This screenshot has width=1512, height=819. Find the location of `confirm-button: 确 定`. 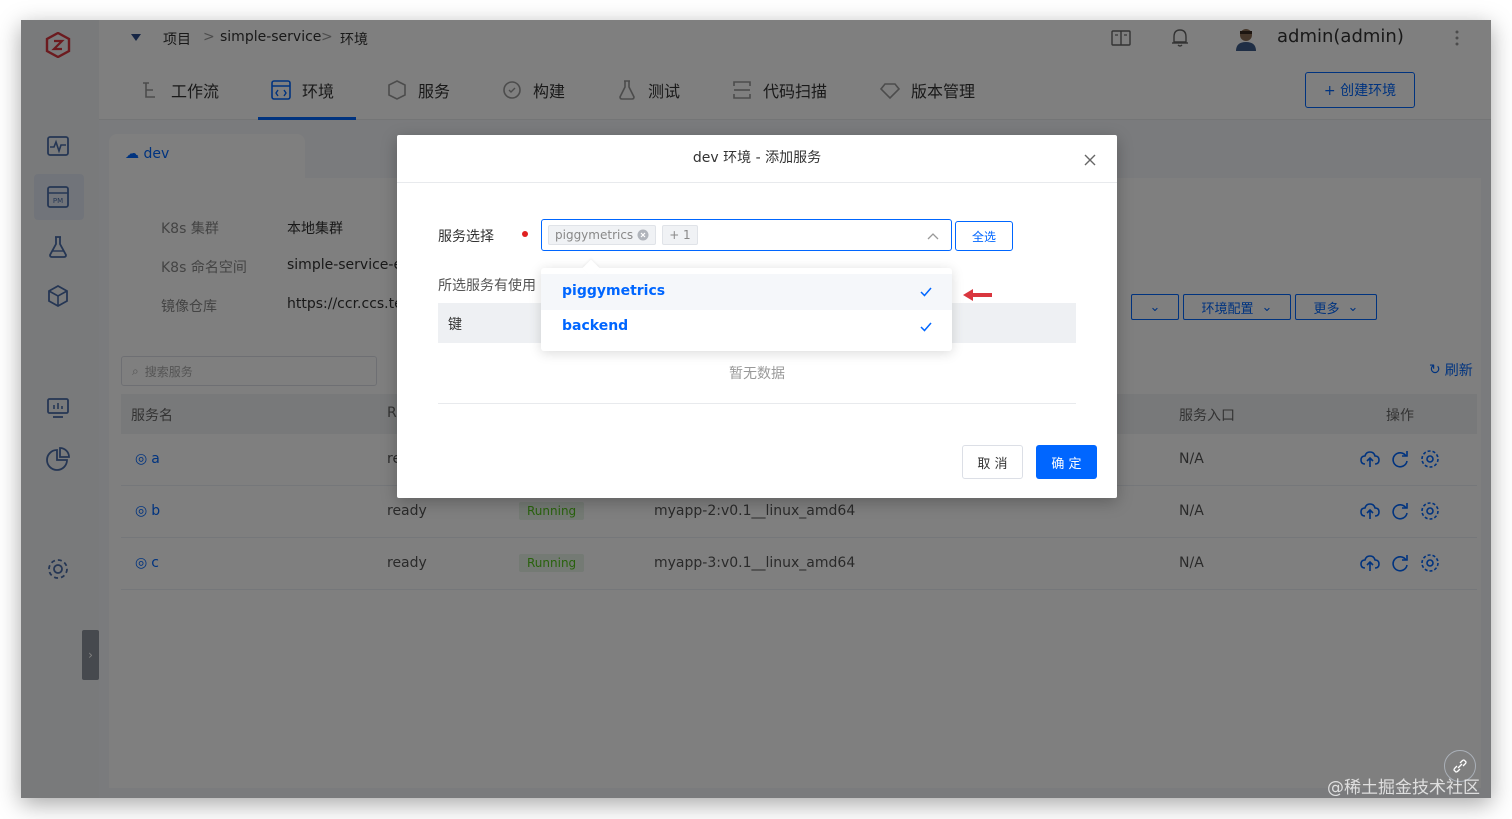

confirm-button: 确 定 is located at coordinates (1066, 462).